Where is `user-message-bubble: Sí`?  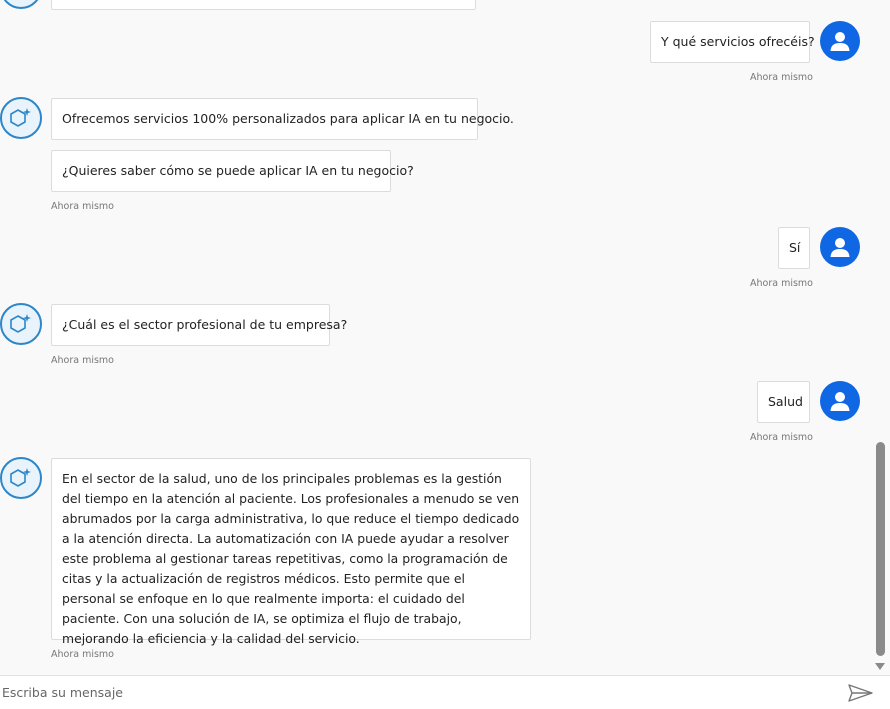 user-message-bubble: Sí is located at coordinates (794, 248).